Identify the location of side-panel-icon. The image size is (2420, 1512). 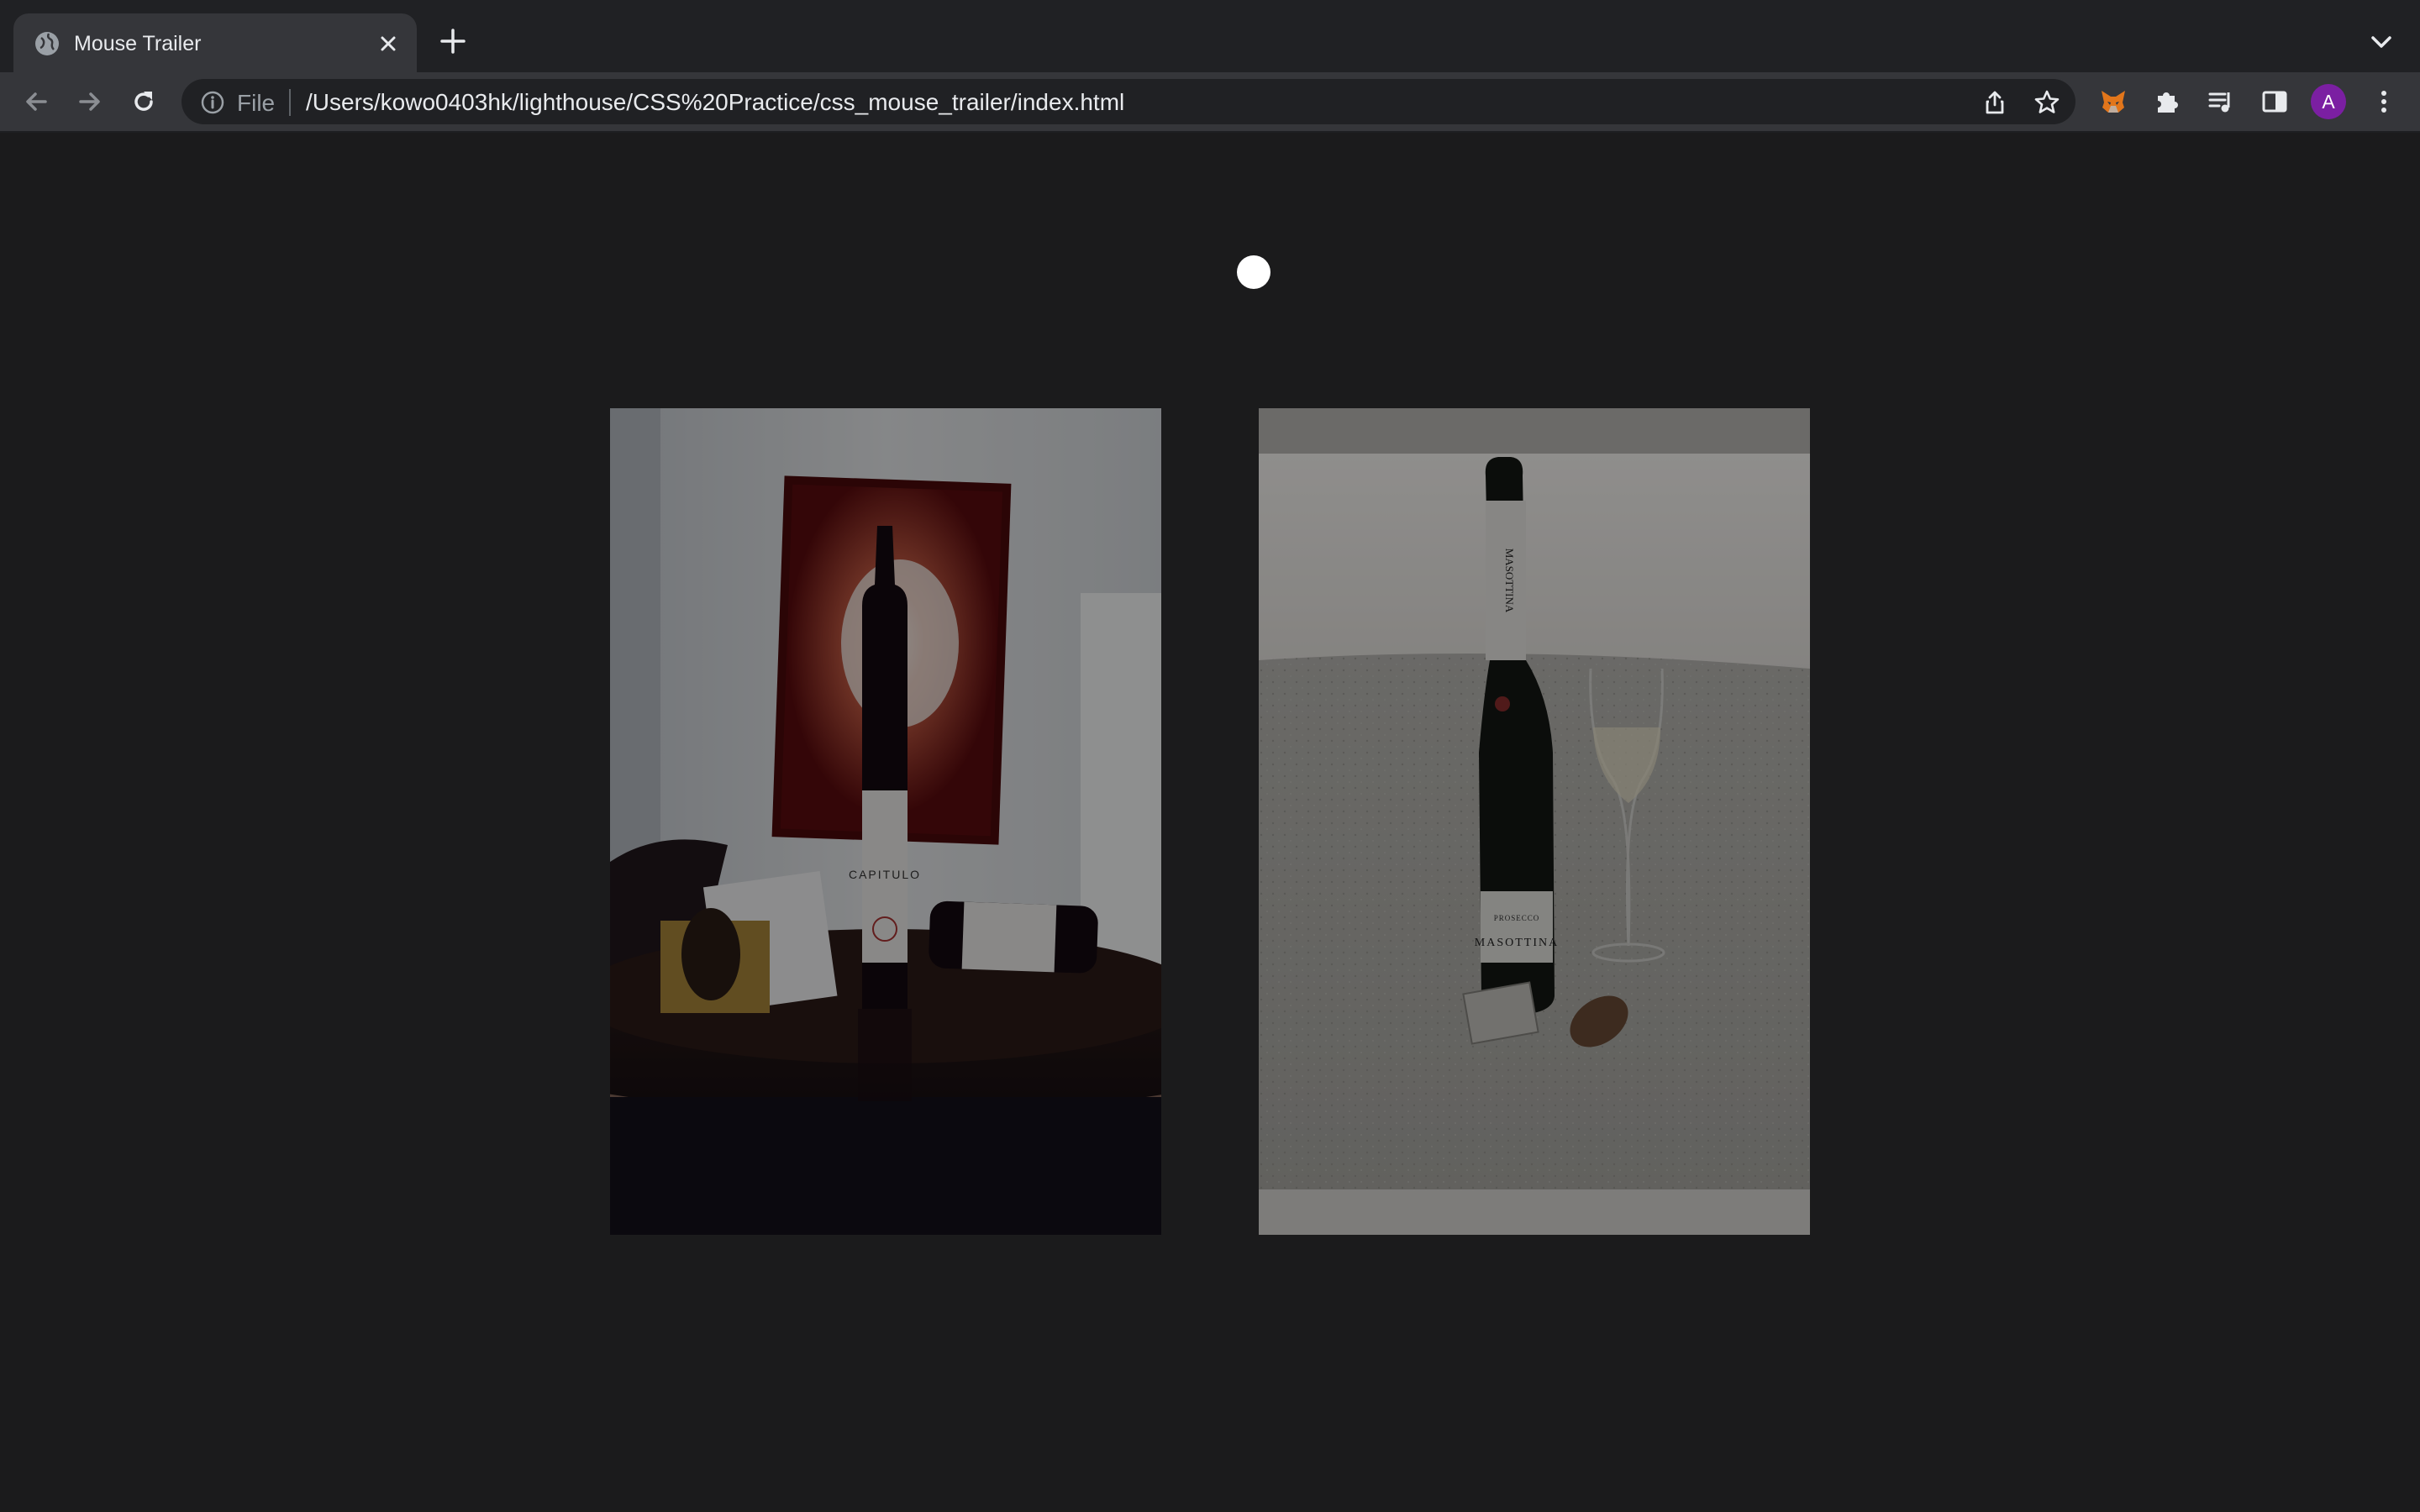
(2274, 101).